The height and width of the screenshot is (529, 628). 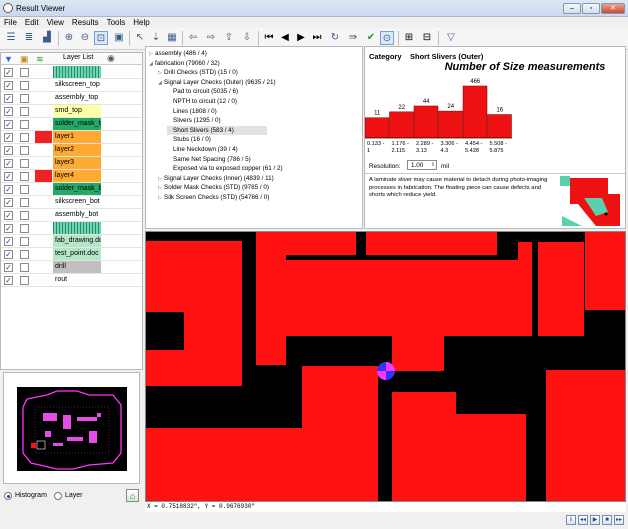 What do you see at coordinates (77, 202) in the screenshot?
I see `layer-name: silkscreen_bot` at bounding box center [77, 202].